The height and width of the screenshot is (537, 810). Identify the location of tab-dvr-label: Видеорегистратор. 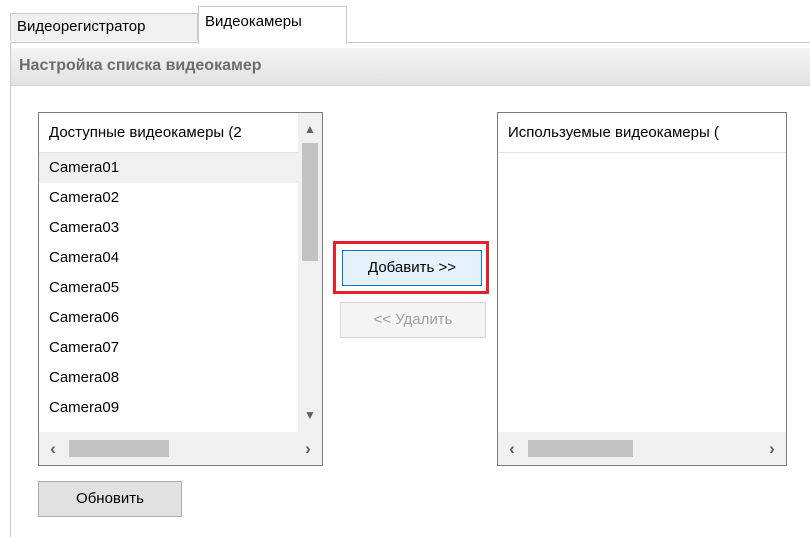
(81, 26).